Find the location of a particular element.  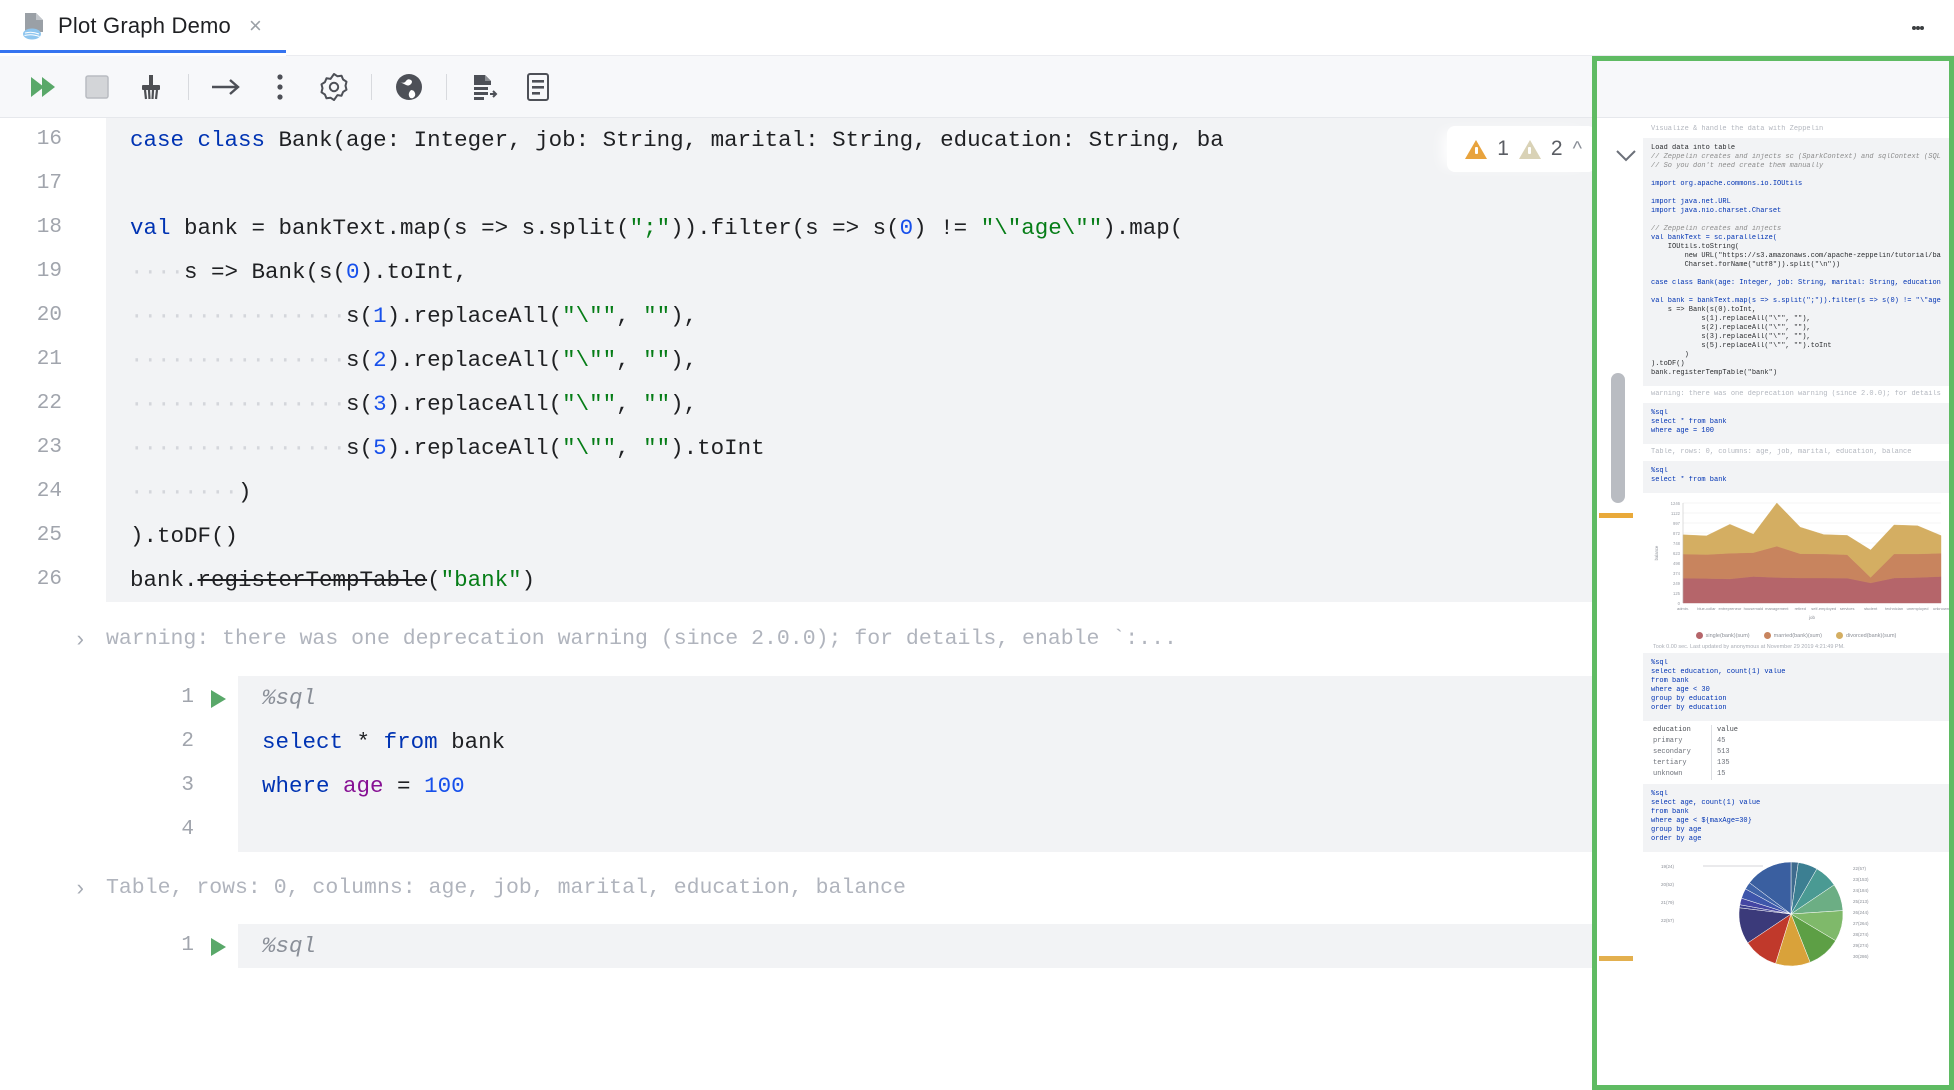

stop-execution-button is located at coordinates (97, 87).